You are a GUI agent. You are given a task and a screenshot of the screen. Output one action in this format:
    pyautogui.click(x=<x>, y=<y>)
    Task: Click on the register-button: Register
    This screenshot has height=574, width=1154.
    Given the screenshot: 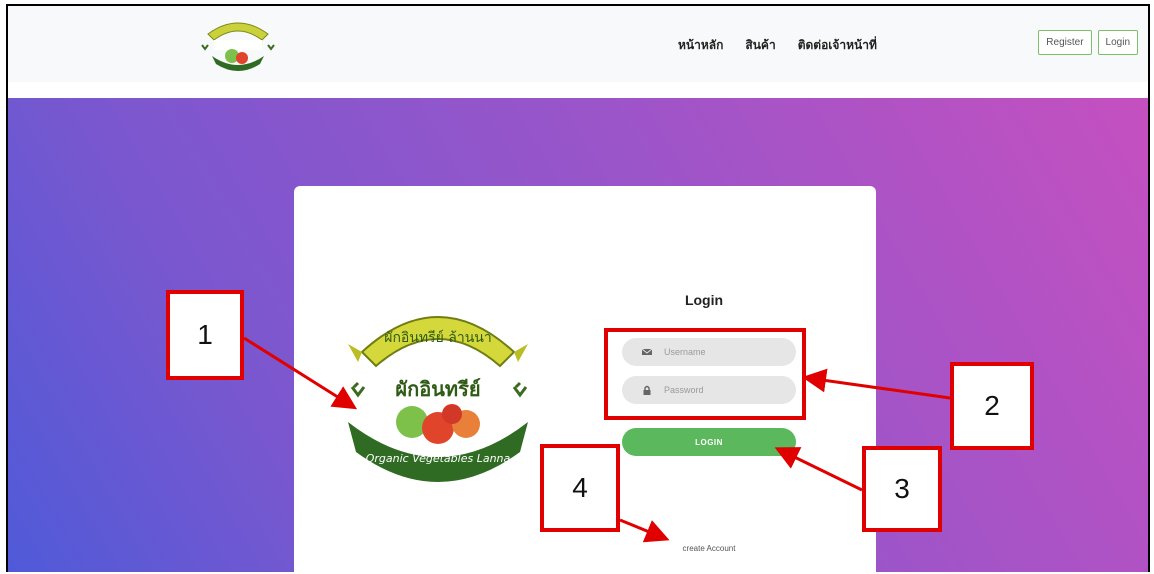 What is the action you would take?
    pyautogui.click(x=1065, y=42)
    